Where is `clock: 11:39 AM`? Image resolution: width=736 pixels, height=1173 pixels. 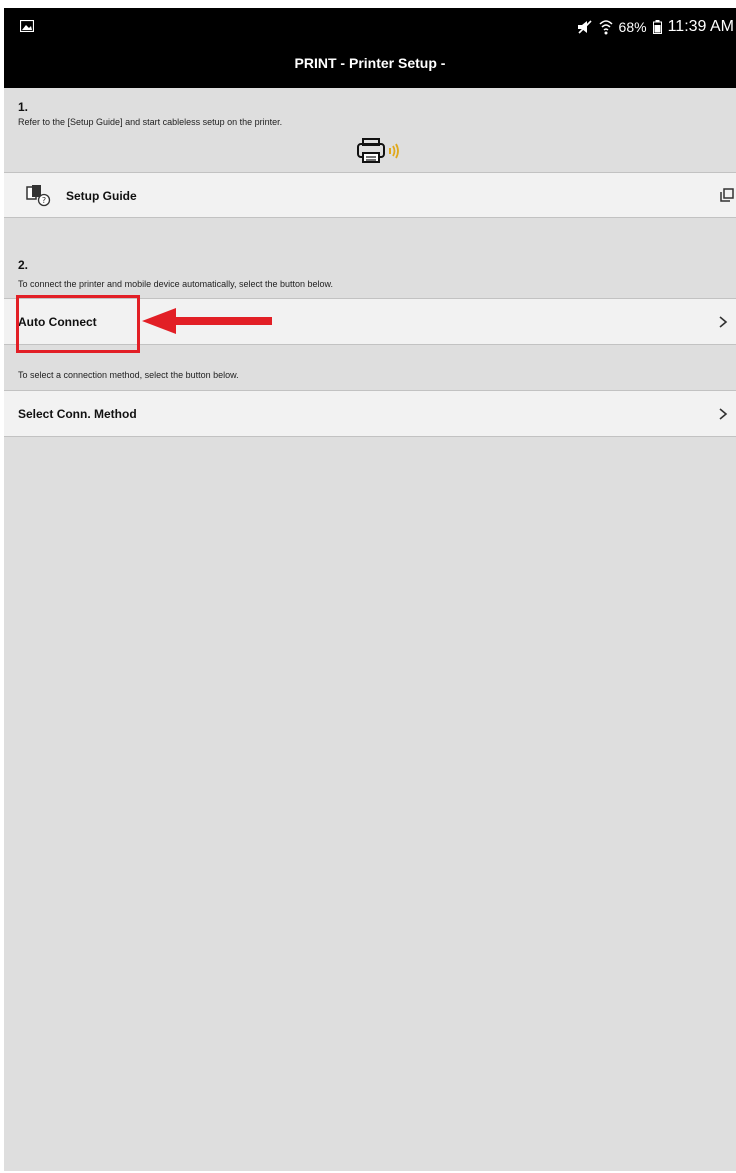
clock: 11:39 AM is located at coordinates (700, 26).